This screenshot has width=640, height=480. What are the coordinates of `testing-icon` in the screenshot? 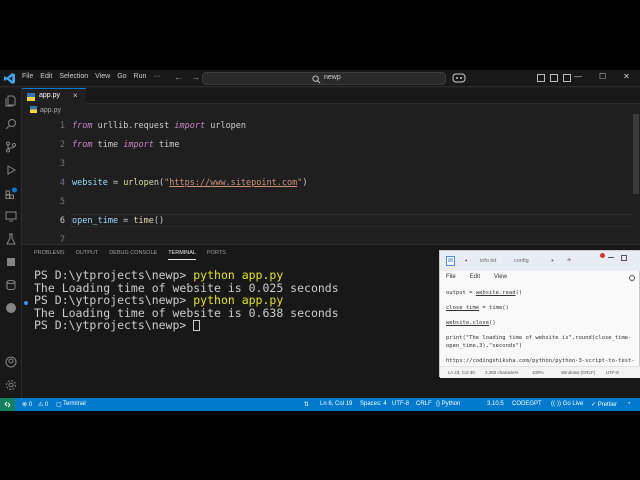 It's located at (11, 239).